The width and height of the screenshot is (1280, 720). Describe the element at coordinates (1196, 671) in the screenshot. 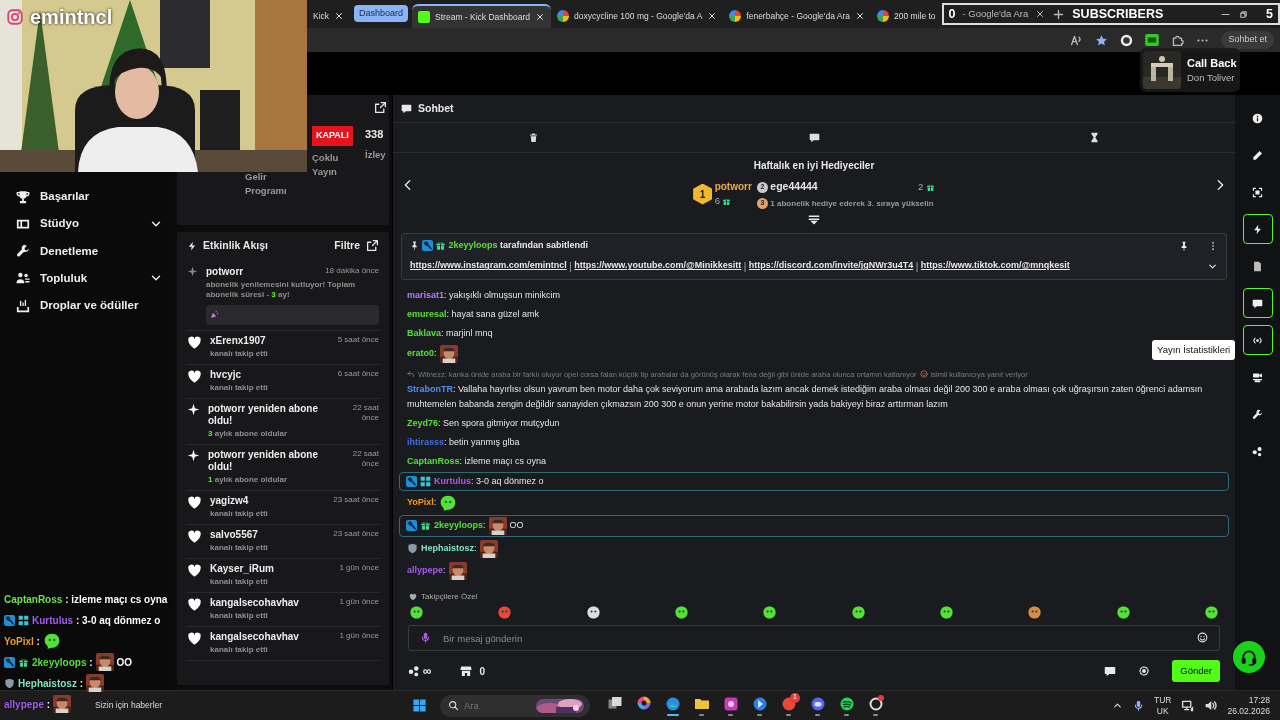

I see `send-button: Gönder` at that location.